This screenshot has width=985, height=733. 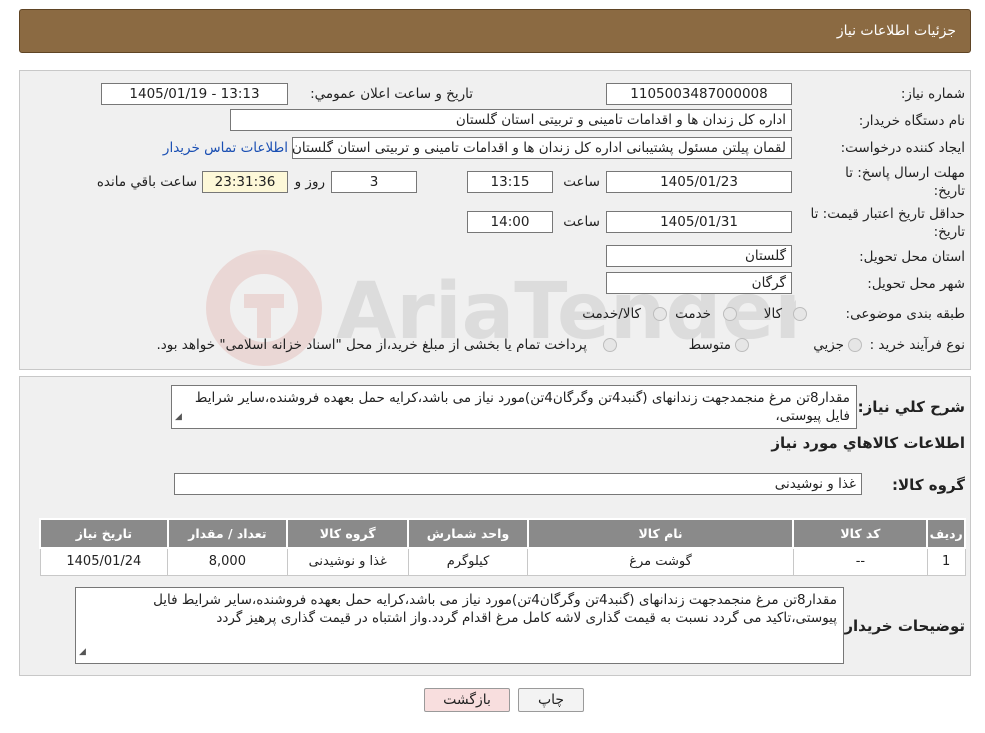 What do you see at coordinates (468, 533) in the screenshot?
I see `col-unit: واحد شمارش` at bounding box center [468, 533].